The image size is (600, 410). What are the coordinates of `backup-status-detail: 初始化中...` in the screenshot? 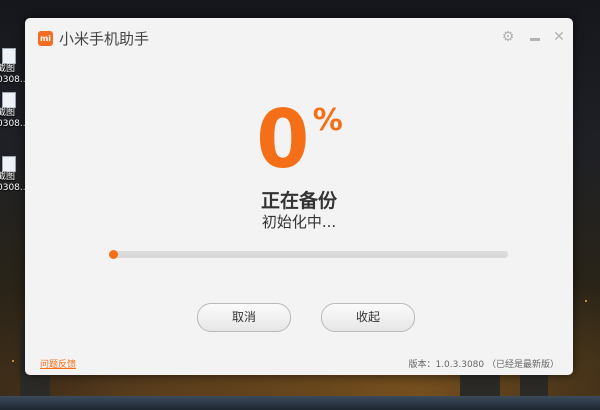 It's located at (299, 222).